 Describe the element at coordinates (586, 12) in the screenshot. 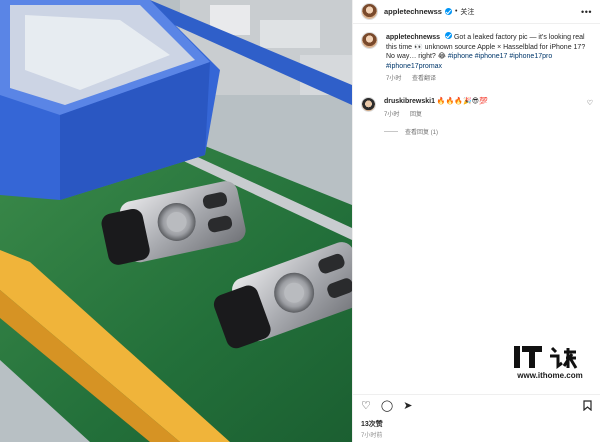

I see `more-options-icon: •••` at that location.